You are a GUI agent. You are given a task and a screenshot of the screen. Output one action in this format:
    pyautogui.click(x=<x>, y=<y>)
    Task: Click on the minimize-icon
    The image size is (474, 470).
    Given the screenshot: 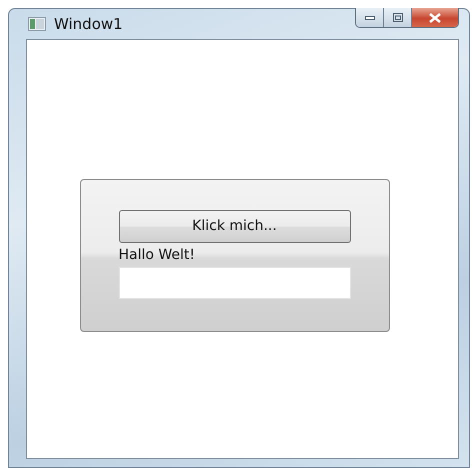 What is the action you would take?
    pyautogui.click(x=369, y=18)
    